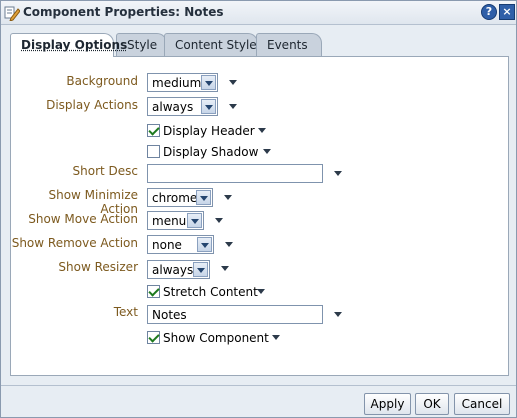  I want to click on display-shadow-checkbox, so click(153, 151).